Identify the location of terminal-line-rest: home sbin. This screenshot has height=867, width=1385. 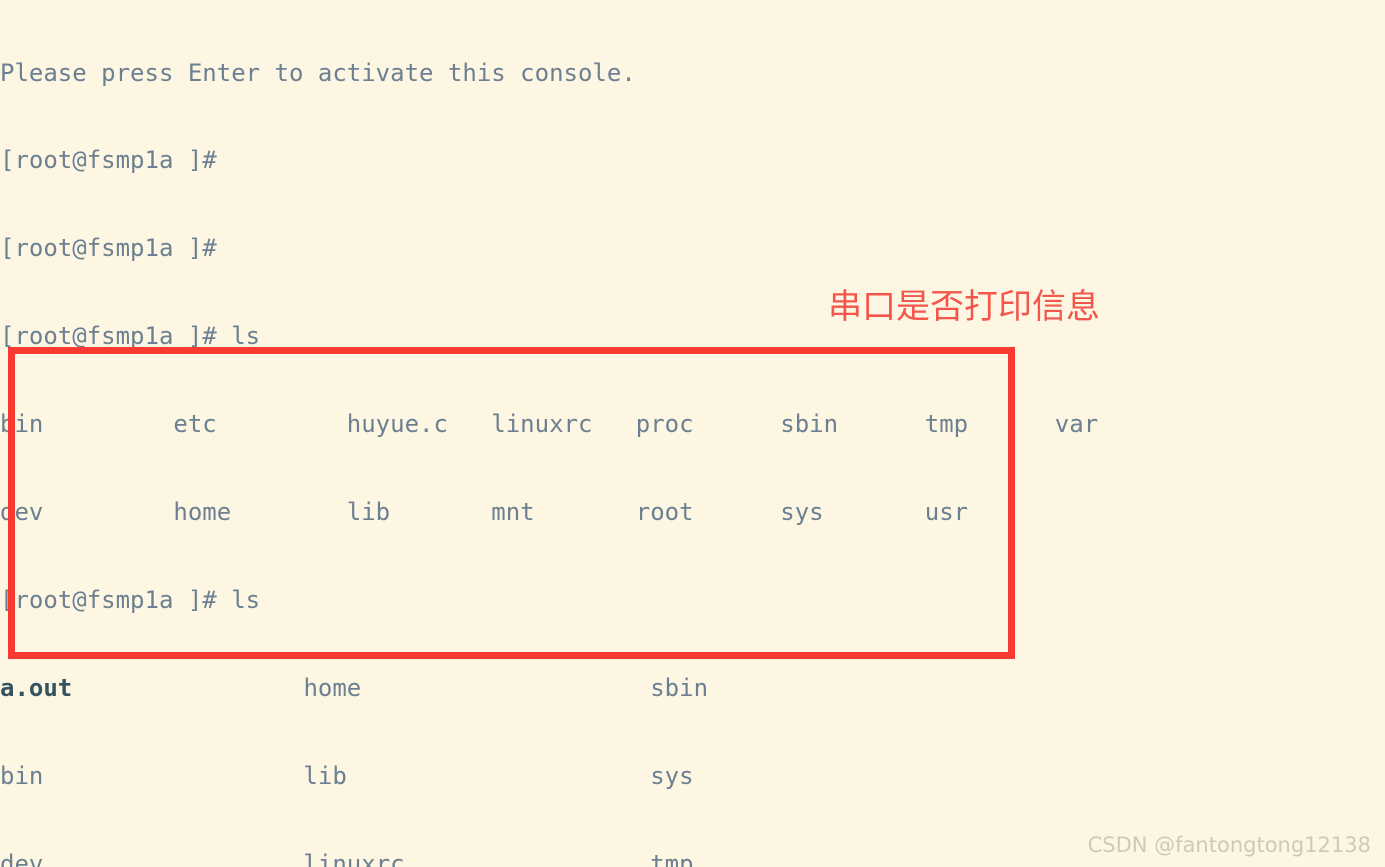
(390, 687).